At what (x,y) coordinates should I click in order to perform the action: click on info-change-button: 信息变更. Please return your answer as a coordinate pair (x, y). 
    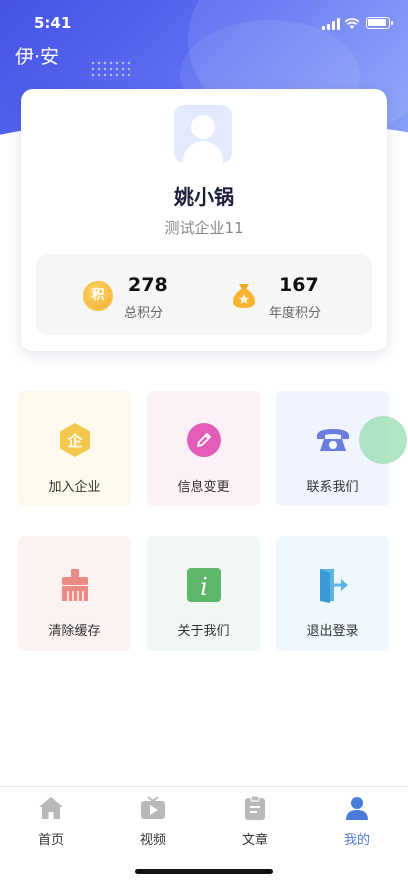
    Looking at the image, I should click on (203, 448).